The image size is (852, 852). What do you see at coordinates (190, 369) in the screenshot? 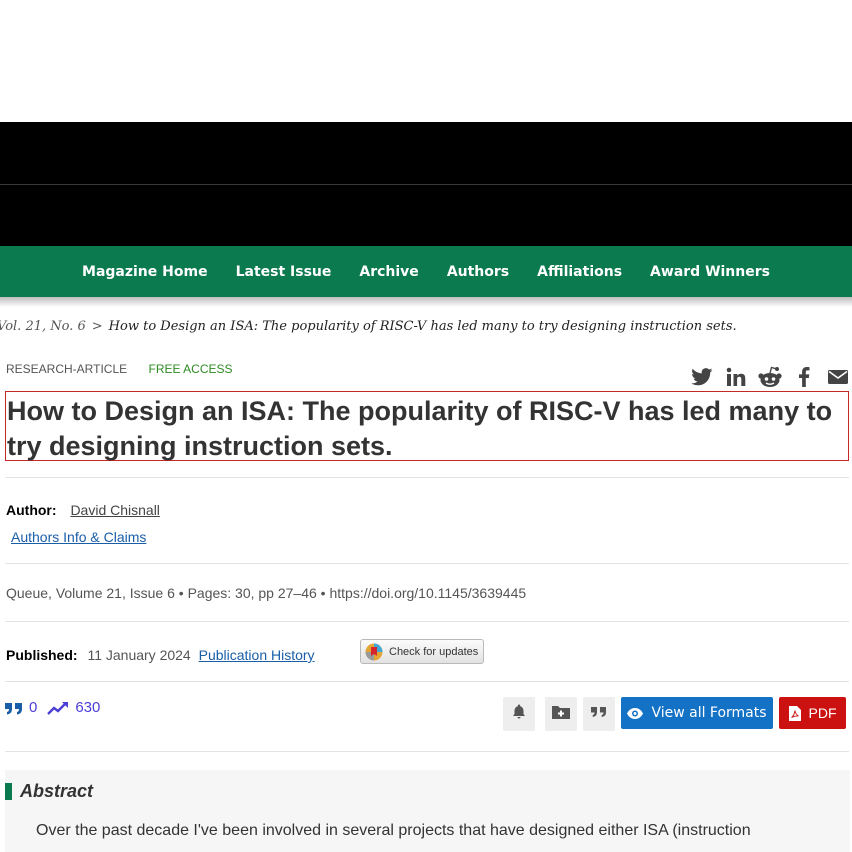
I see `free-access-label: FREE ACCESS` at bounding box center [190, 369].